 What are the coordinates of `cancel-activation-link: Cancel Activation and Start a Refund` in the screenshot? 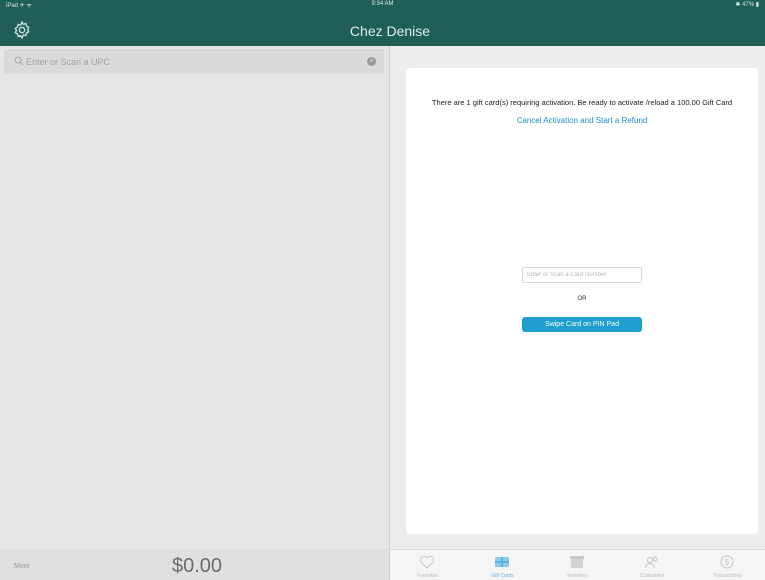 It's located at (582, 120).